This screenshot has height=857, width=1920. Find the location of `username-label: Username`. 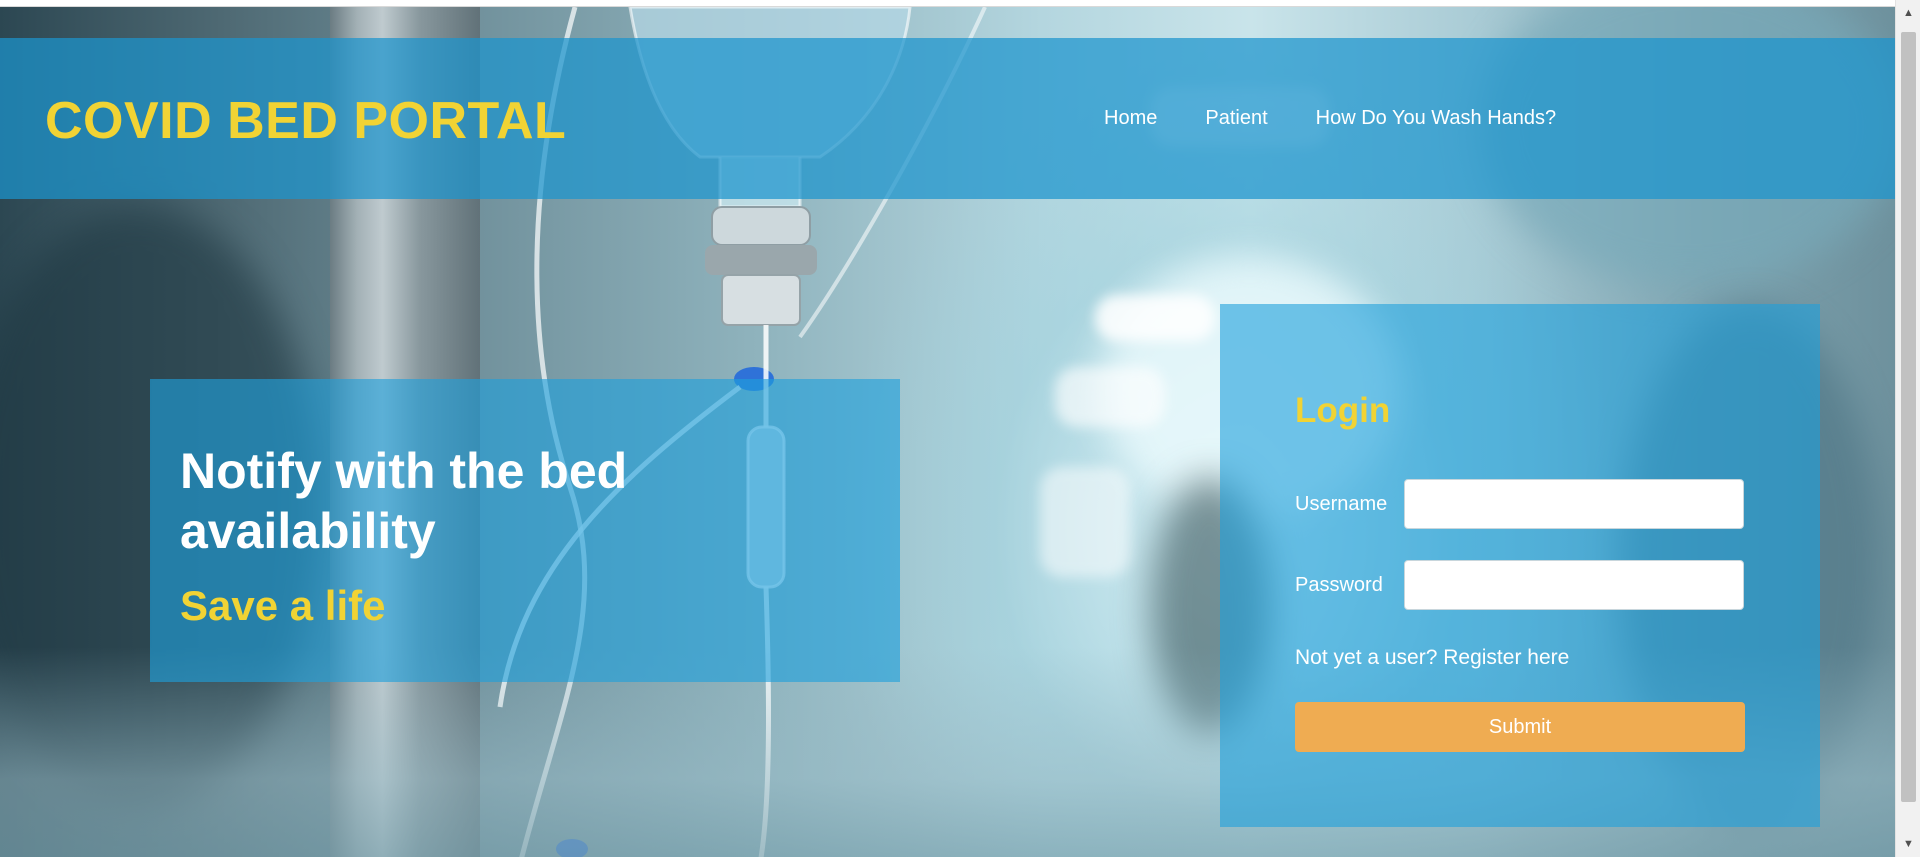

username-label: Username is located at coordinates (1341, 504).